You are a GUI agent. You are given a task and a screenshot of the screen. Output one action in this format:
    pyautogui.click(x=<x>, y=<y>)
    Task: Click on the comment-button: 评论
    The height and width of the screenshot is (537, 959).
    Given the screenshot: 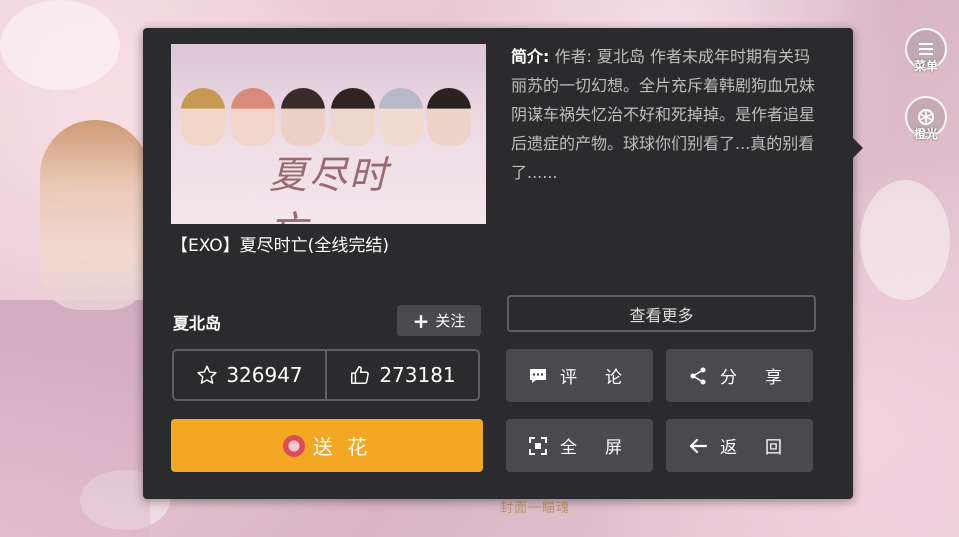 What is the action you would take?
    pyautogui.click(x=579, y=375)
    